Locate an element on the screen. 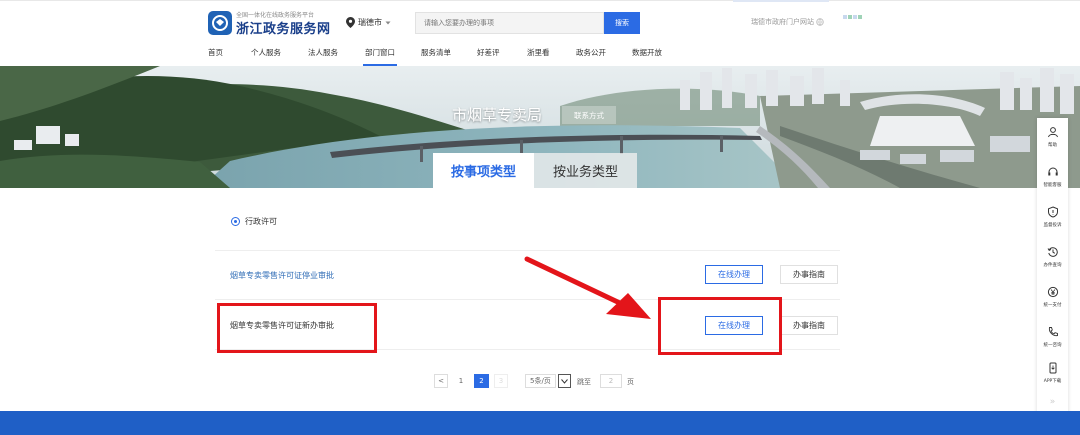 The image size is (1080, 435). site-logo is located at coordinates (220, 23).